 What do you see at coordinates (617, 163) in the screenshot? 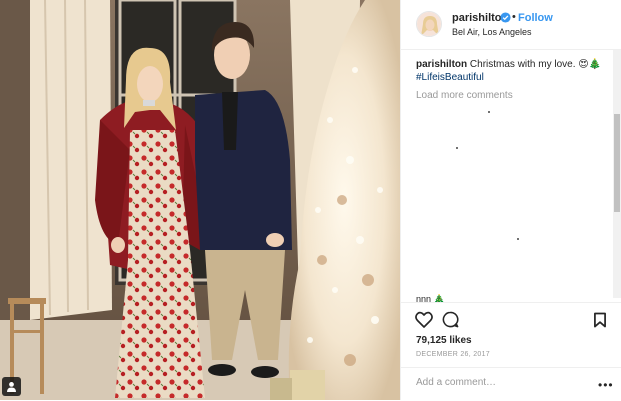
I see `scrollbar-thumb` at bounding box center [617, 163].